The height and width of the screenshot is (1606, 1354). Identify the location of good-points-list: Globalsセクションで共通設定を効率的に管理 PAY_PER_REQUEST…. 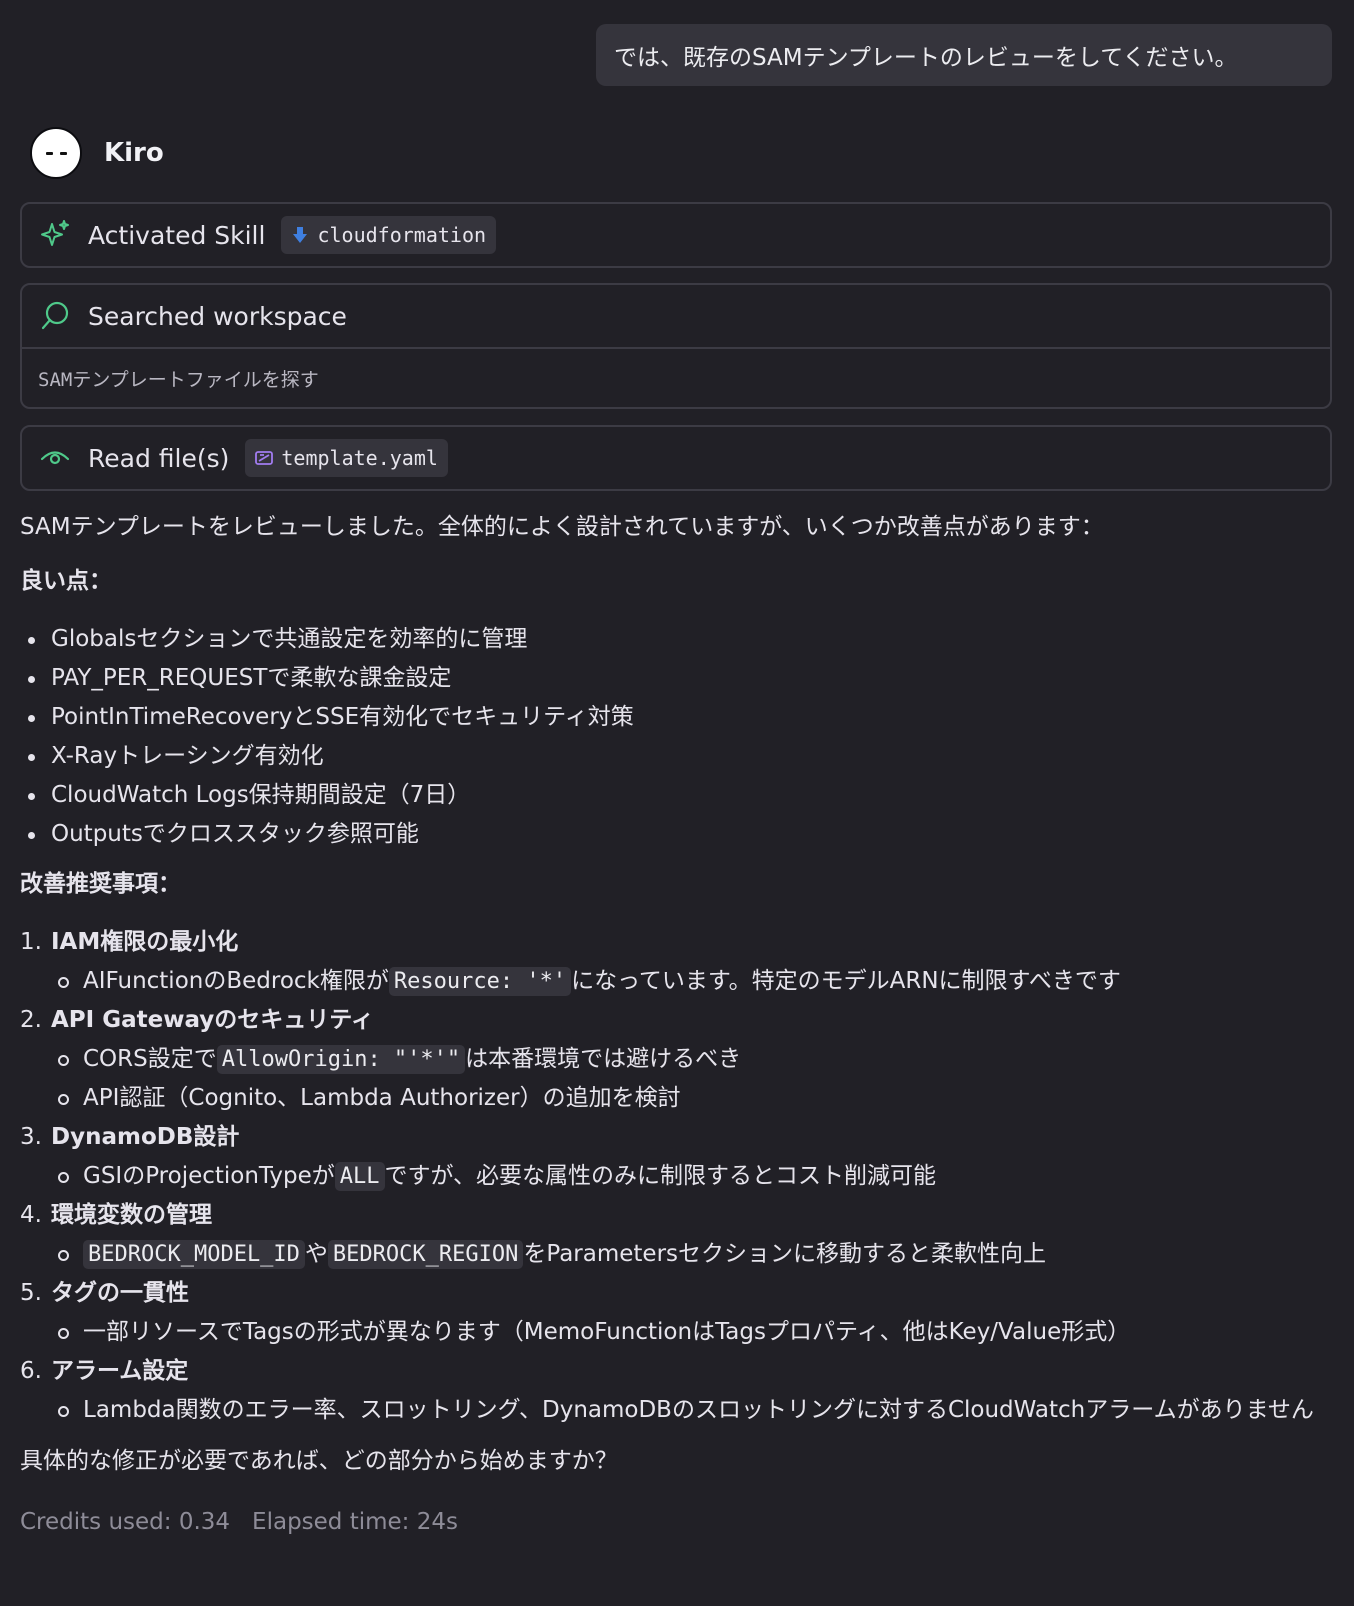
(678, 737).